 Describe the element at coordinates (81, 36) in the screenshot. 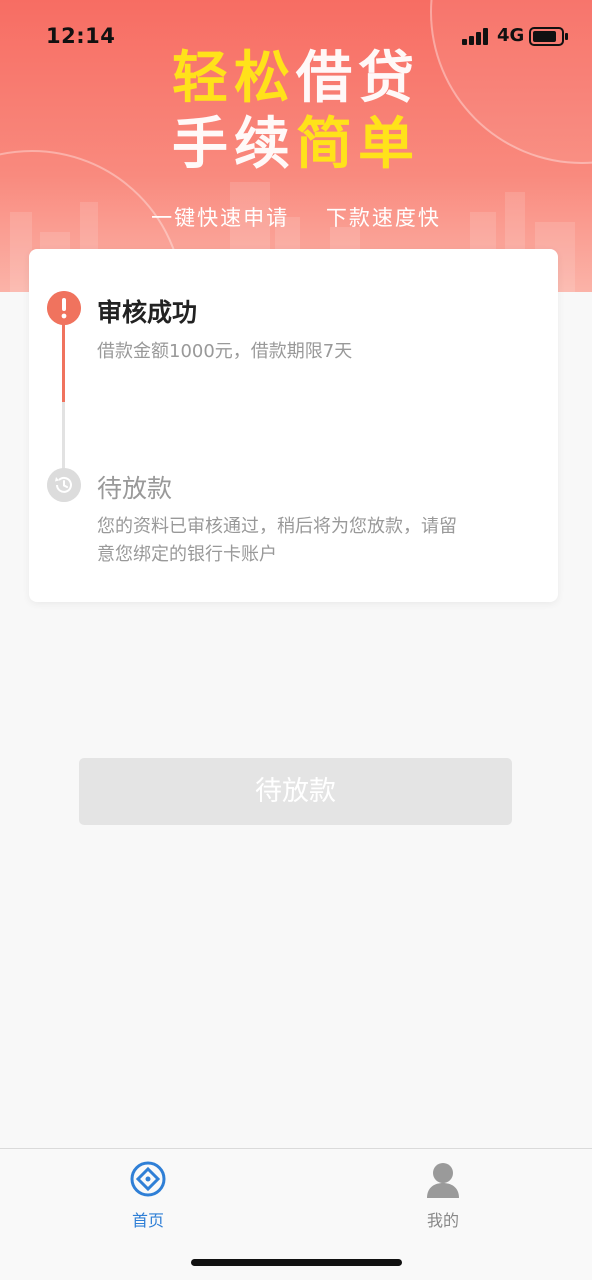

I see `status-time: 12:14` at that location.